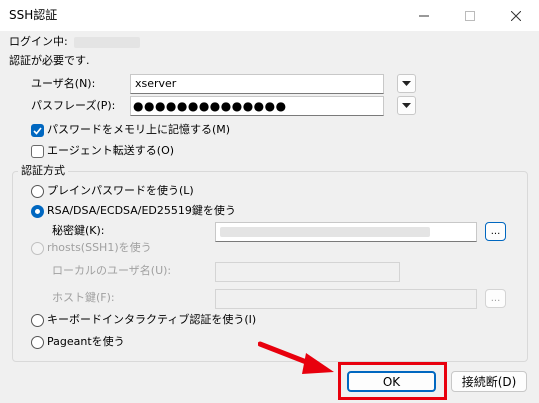 This screenshot has width=539, height=403. I want to click on agent-forwarding-checkbox, so click(37, 151).